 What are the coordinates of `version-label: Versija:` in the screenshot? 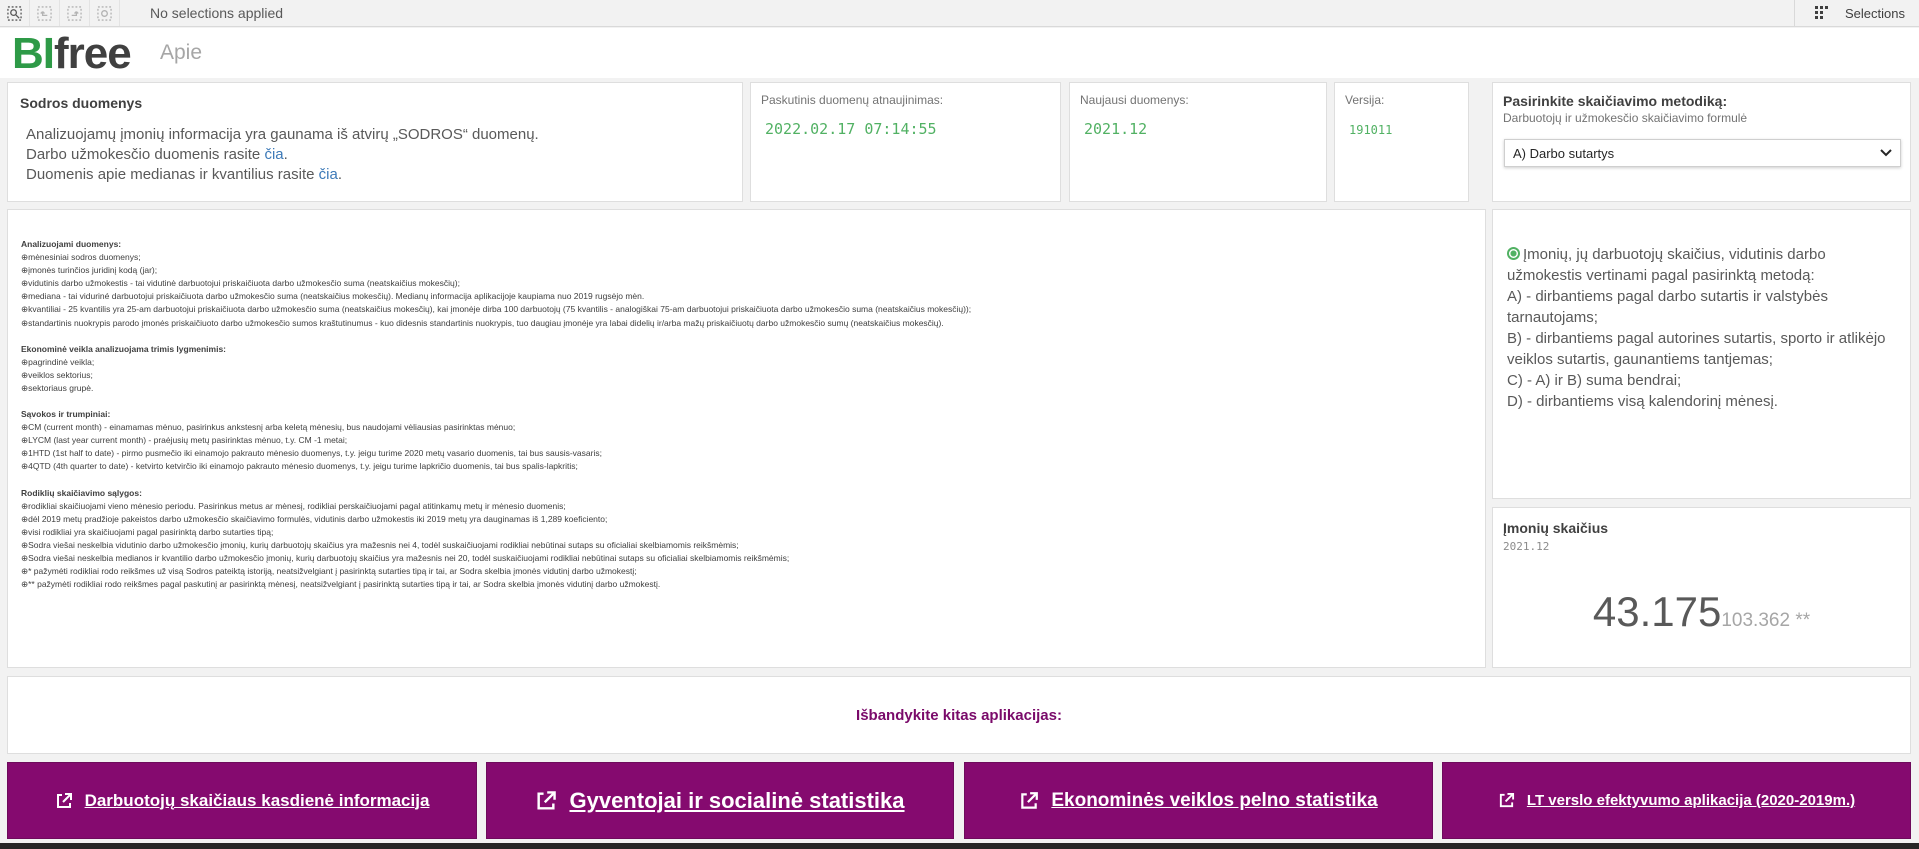 It's located at (1365, 100).